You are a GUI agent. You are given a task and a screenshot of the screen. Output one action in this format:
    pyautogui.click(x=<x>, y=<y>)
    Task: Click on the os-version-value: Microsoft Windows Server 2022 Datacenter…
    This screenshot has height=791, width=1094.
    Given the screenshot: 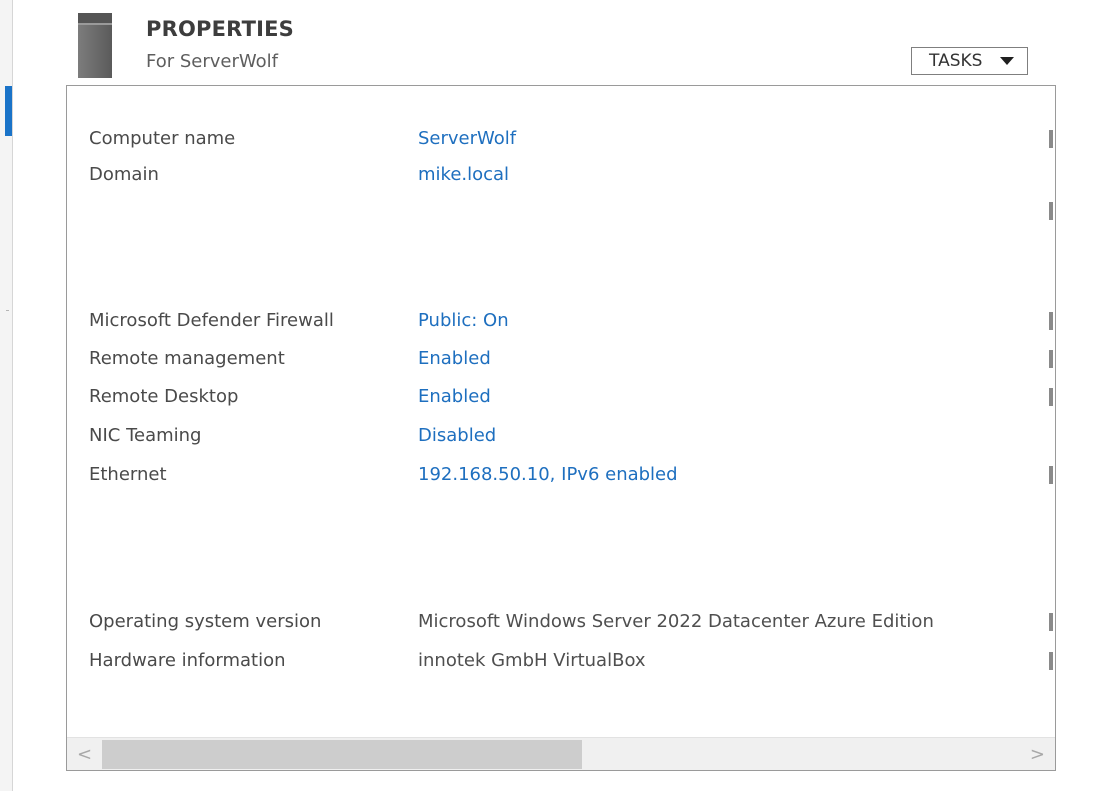 What is the action you would take?
    pyautogui.click(x=676, y=621)
    